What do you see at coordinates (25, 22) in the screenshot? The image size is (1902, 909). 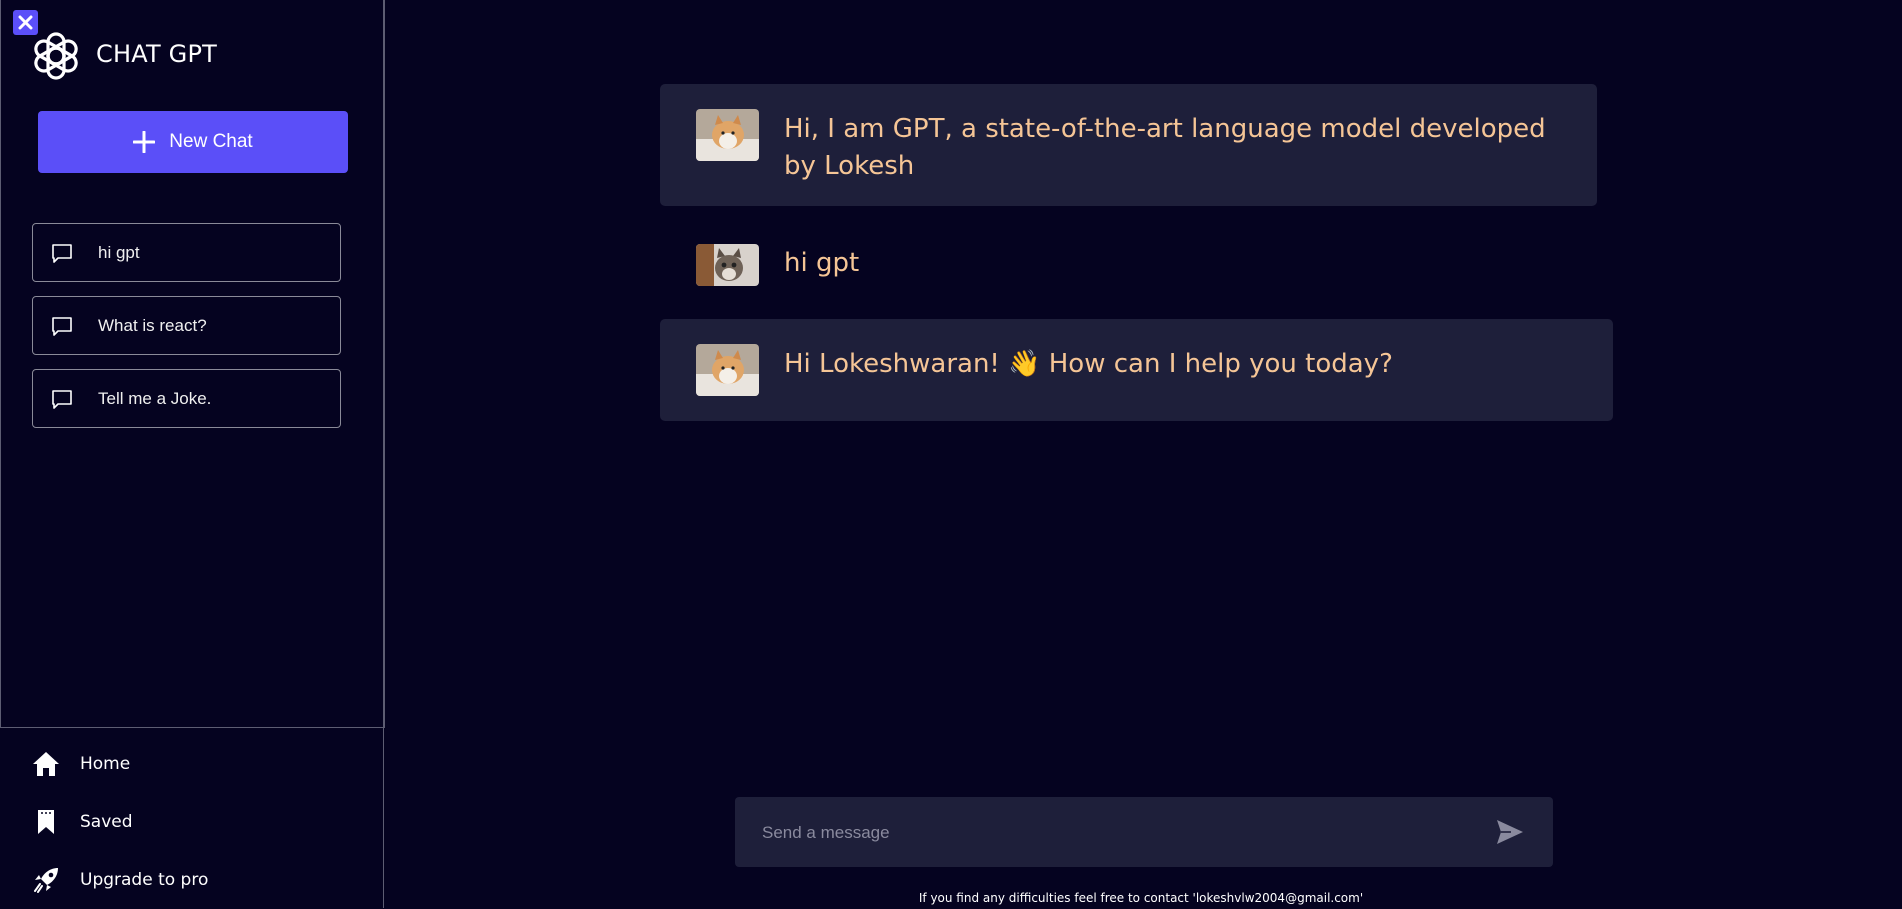 I see `close-icon` at bounding box center [25, 22].